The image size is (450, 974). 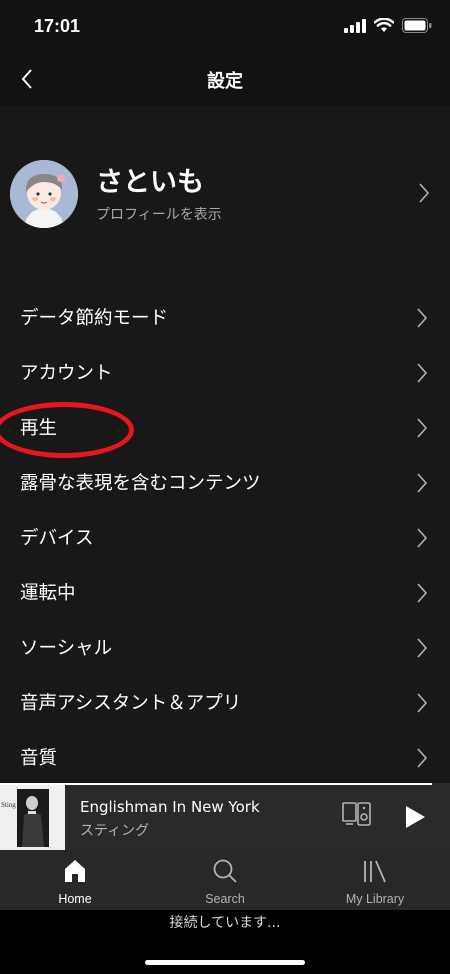 What do you see at coordinates (375, 899) in the screenshot?
I see `tab-label: My Library` at bounding box center [375, 899].